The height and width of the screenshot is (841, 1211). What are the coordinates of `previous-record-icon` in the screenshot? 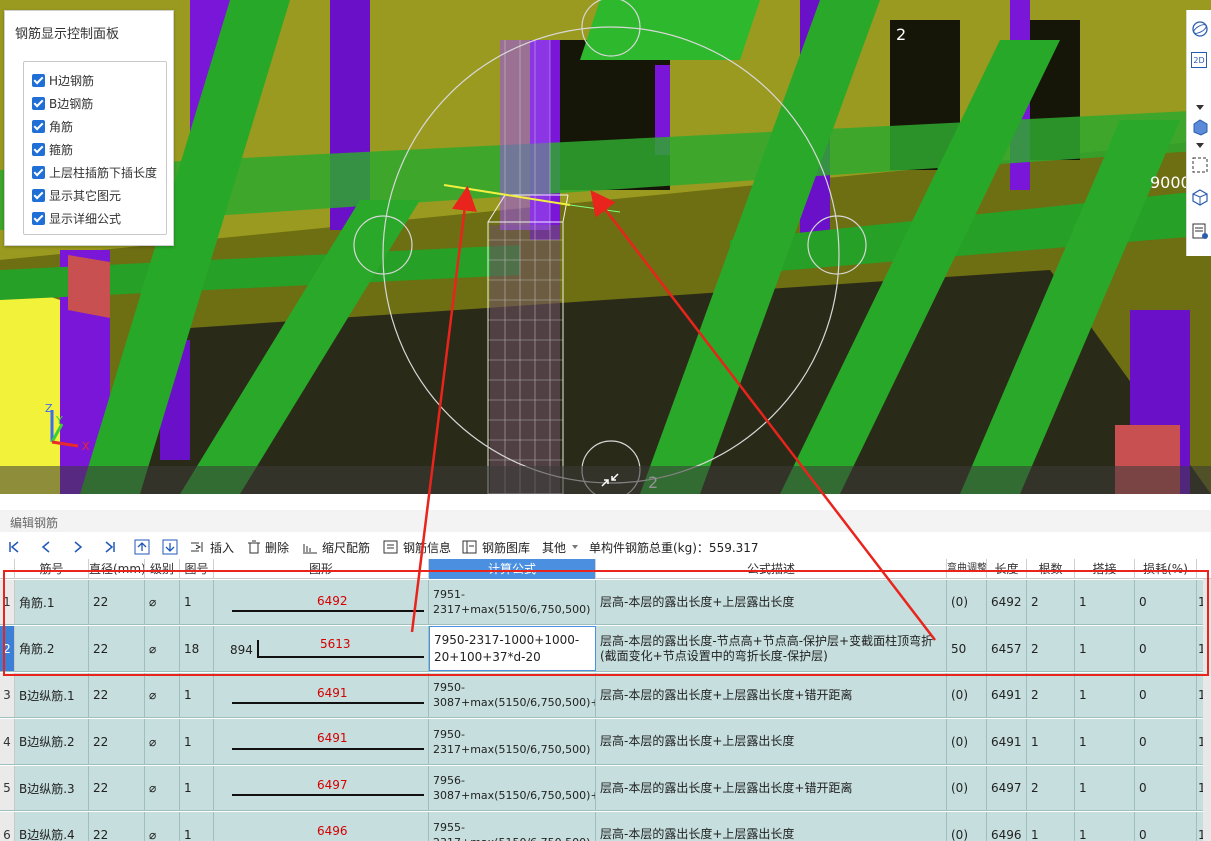 It's located at (48, 547).